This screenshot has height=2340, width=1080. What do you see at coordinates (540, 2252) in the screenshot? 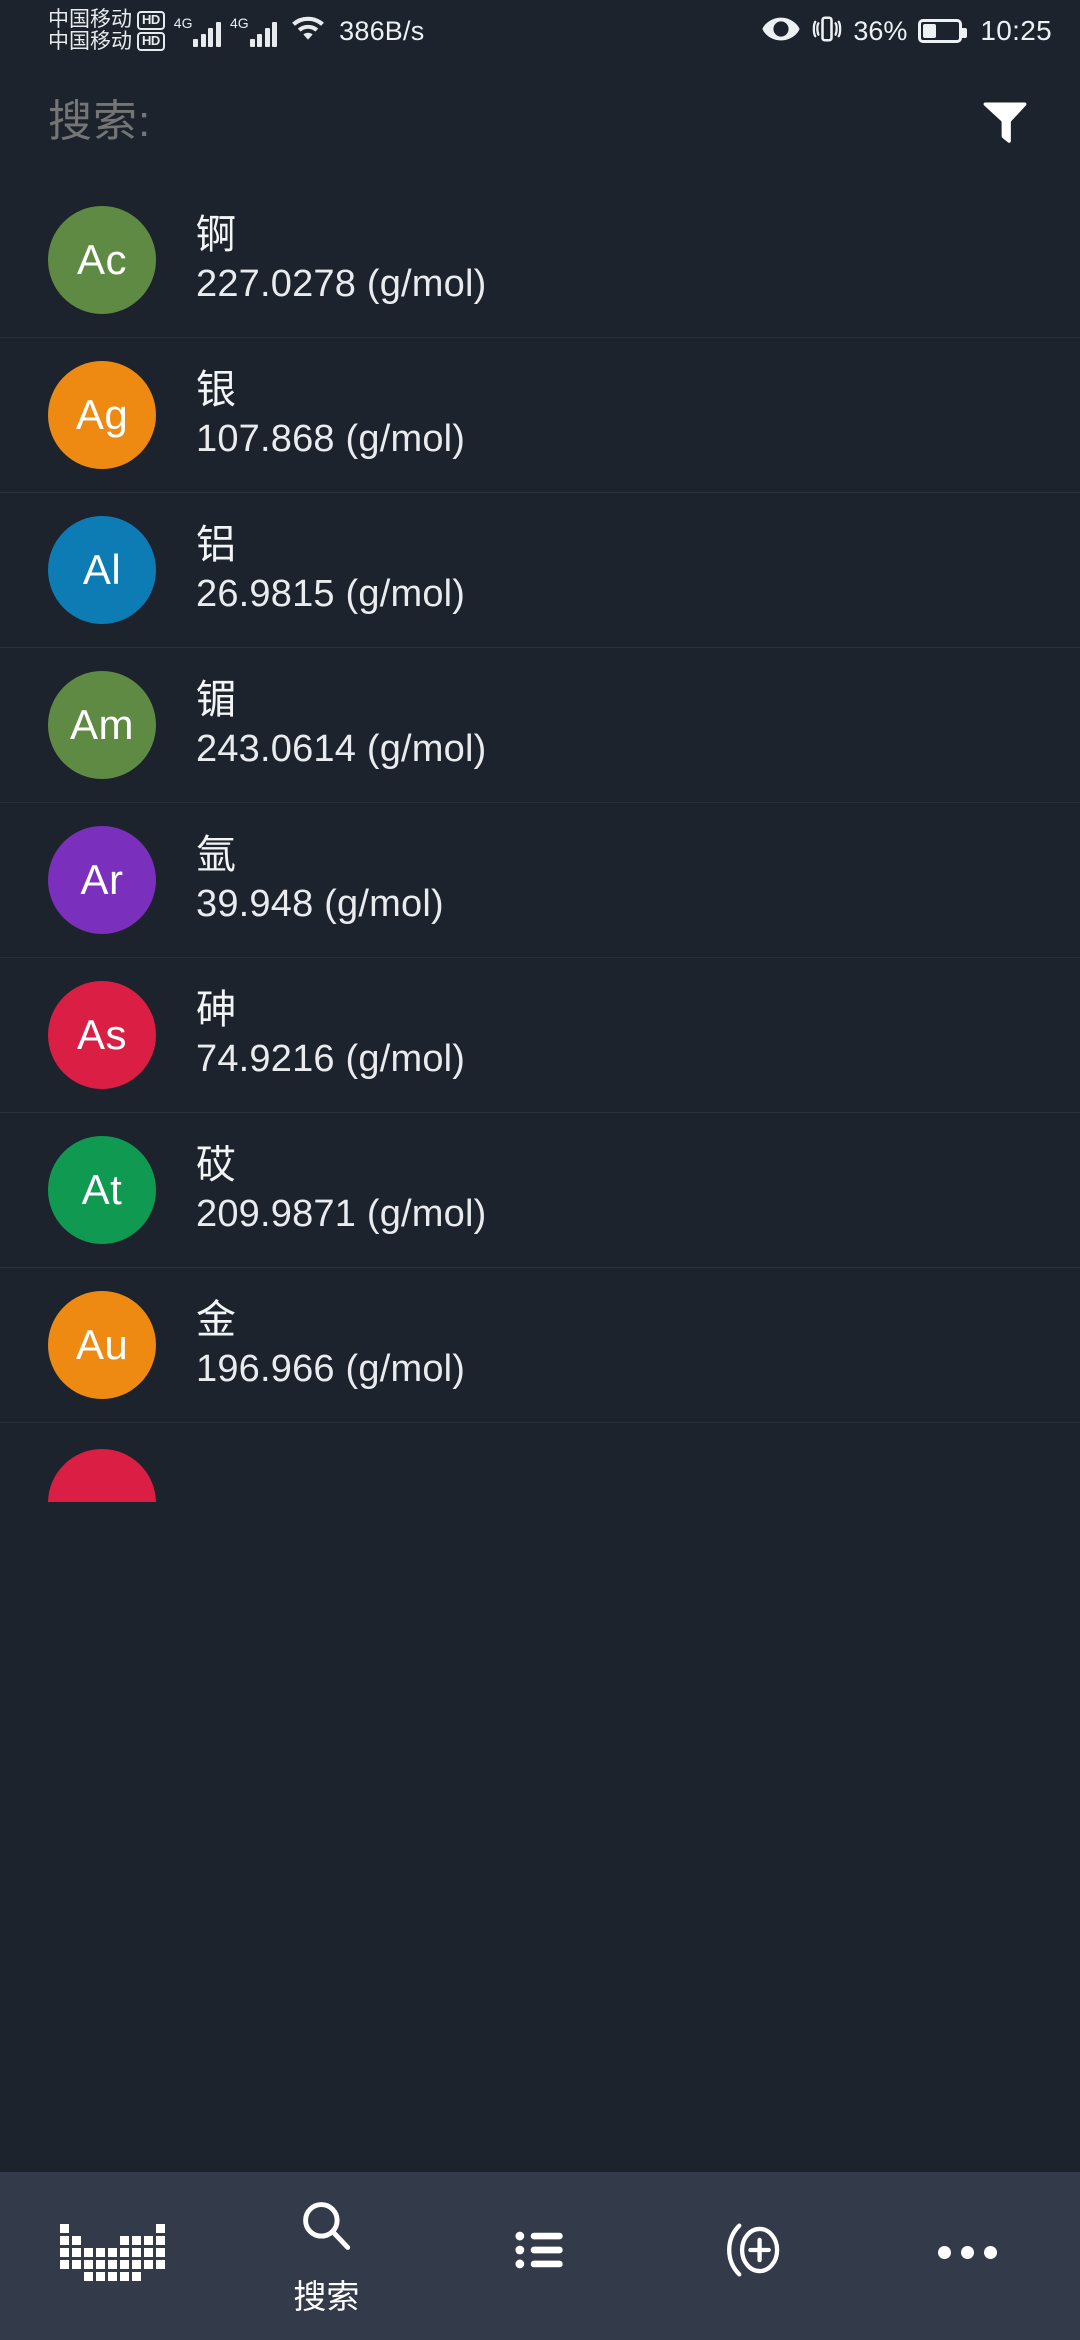
I see `list-icon` at bounding box center [540, 2252].